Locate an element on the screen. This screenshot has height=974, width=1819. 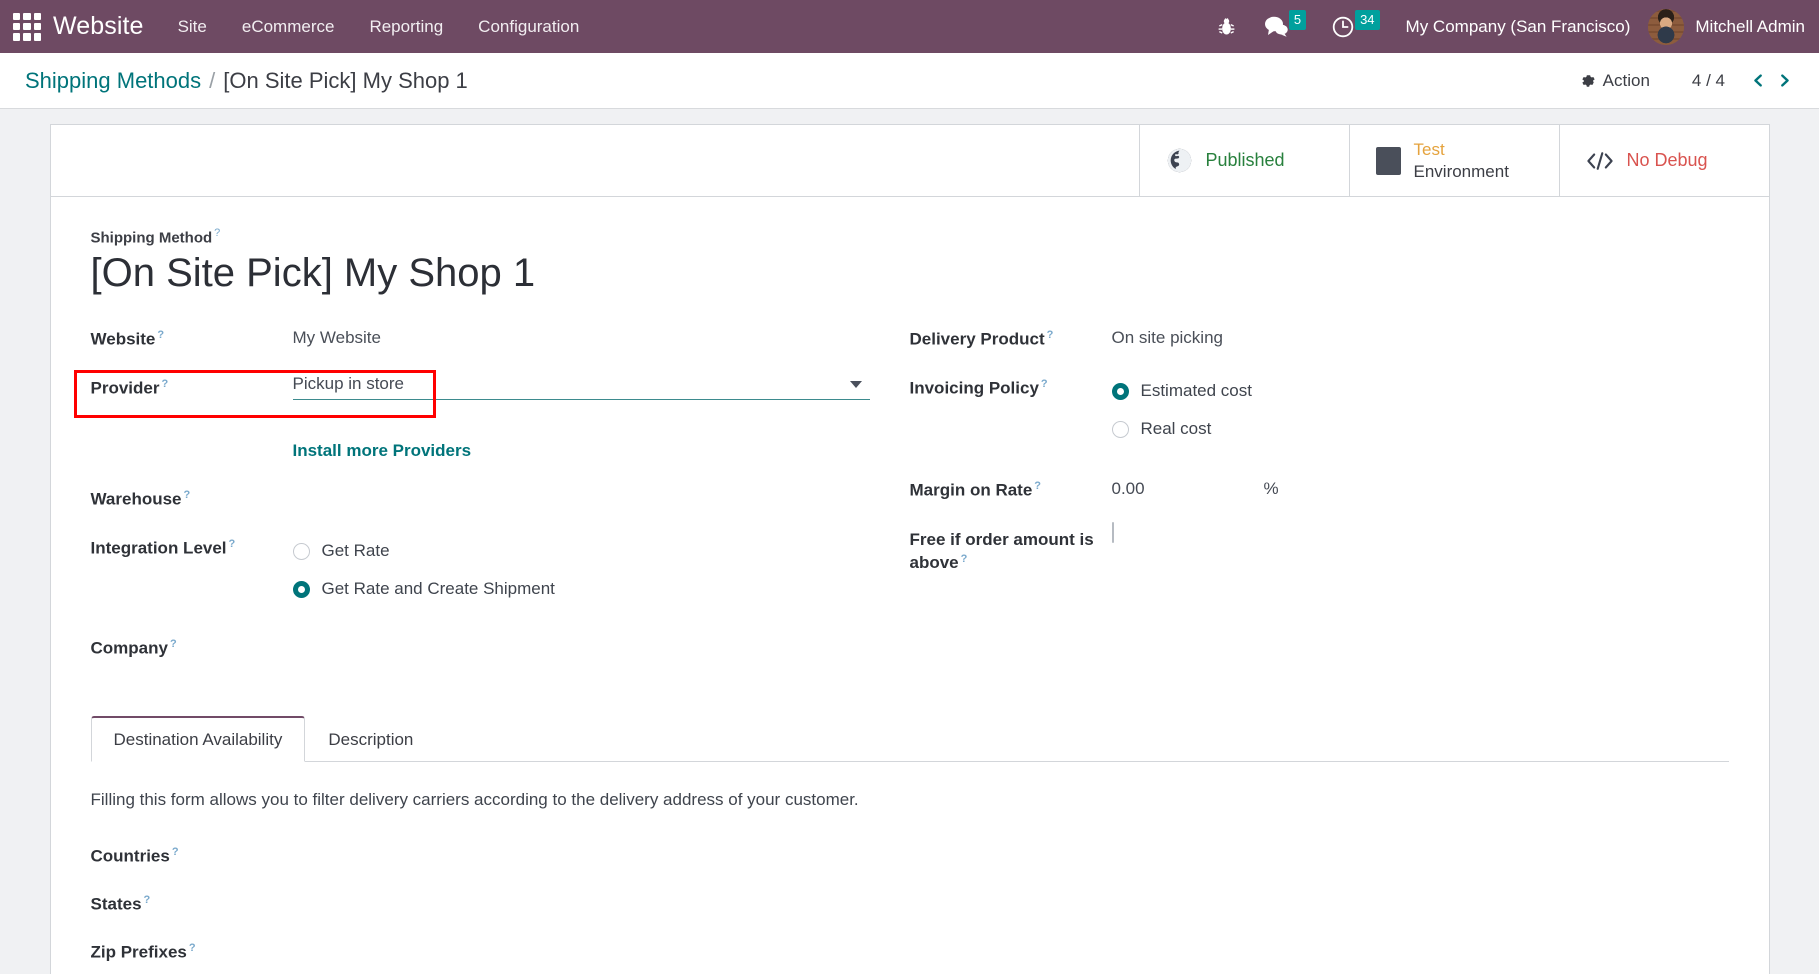
field-website-value: My Website is located at coordinates (581, 335).